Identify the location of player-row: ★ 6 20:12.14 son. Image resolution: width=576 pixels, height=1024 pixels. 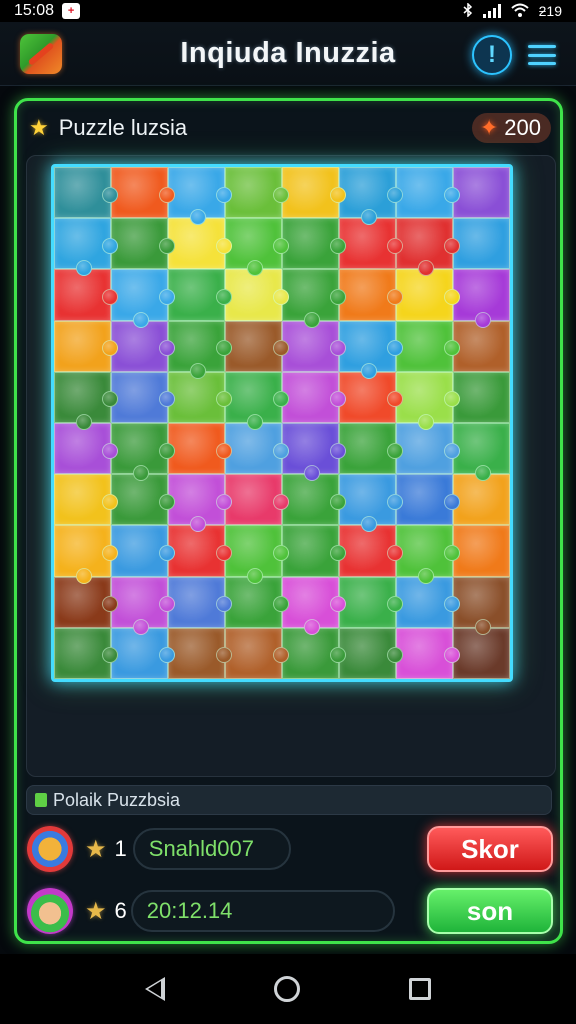
(290, 911).